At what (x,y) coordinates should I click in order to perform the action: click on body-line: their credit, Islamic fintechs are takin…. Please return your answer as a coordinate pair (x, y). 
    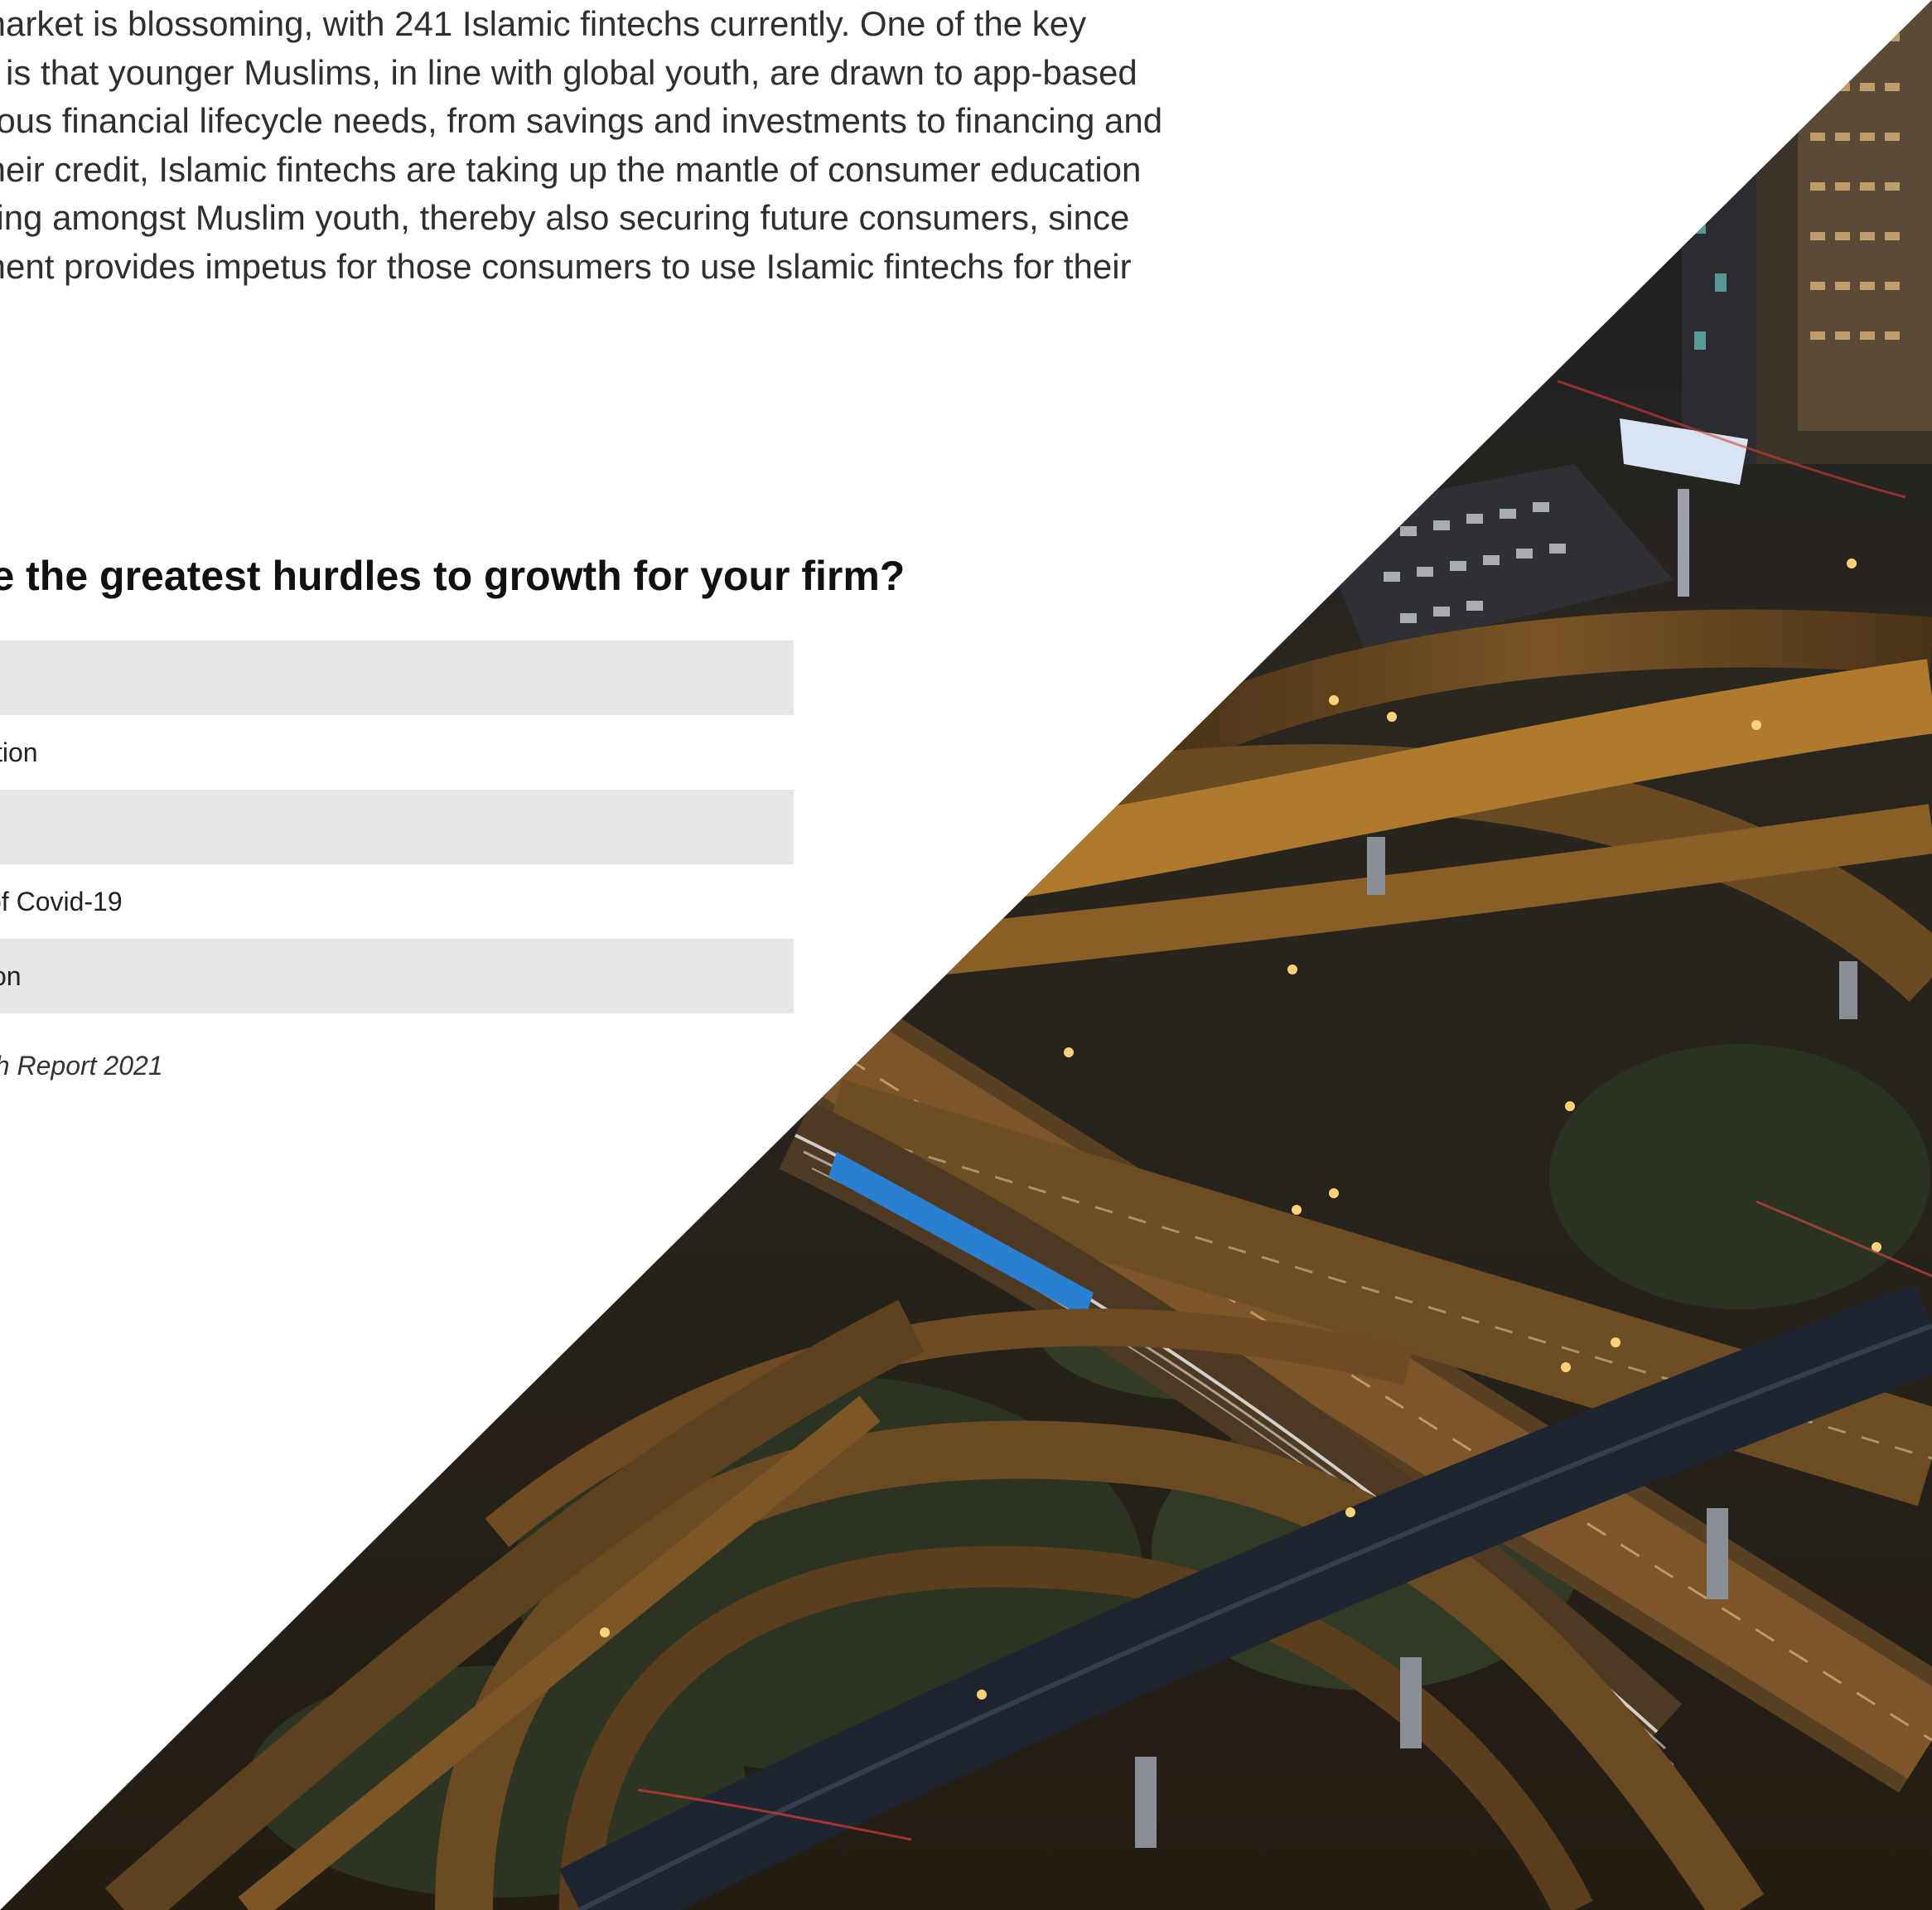
    Looking at the image, I should click on (571, 169).